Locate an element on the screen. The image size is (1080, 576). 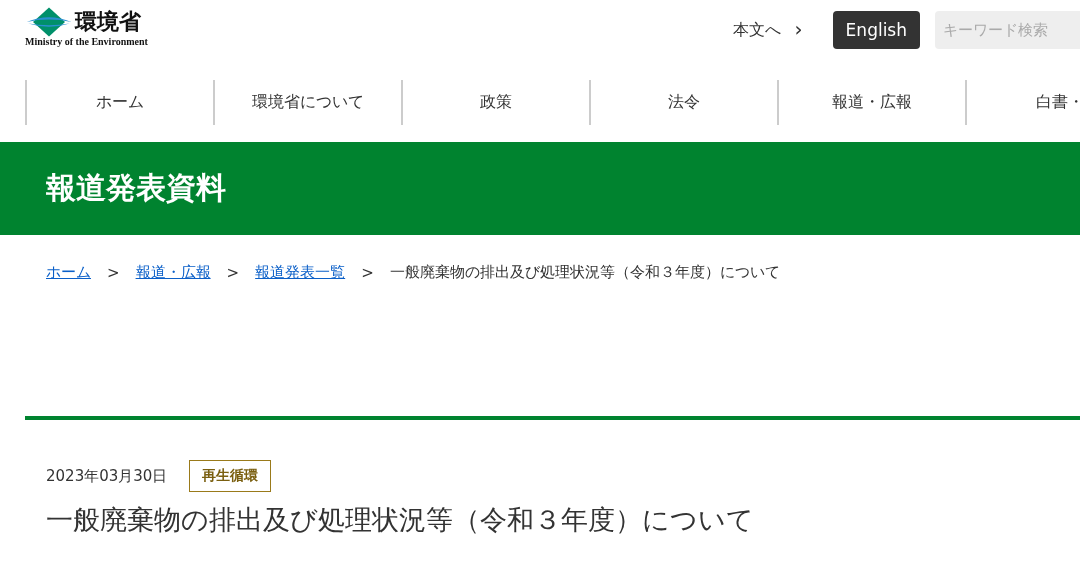
english-button: English is located at coordinates (876, 30).